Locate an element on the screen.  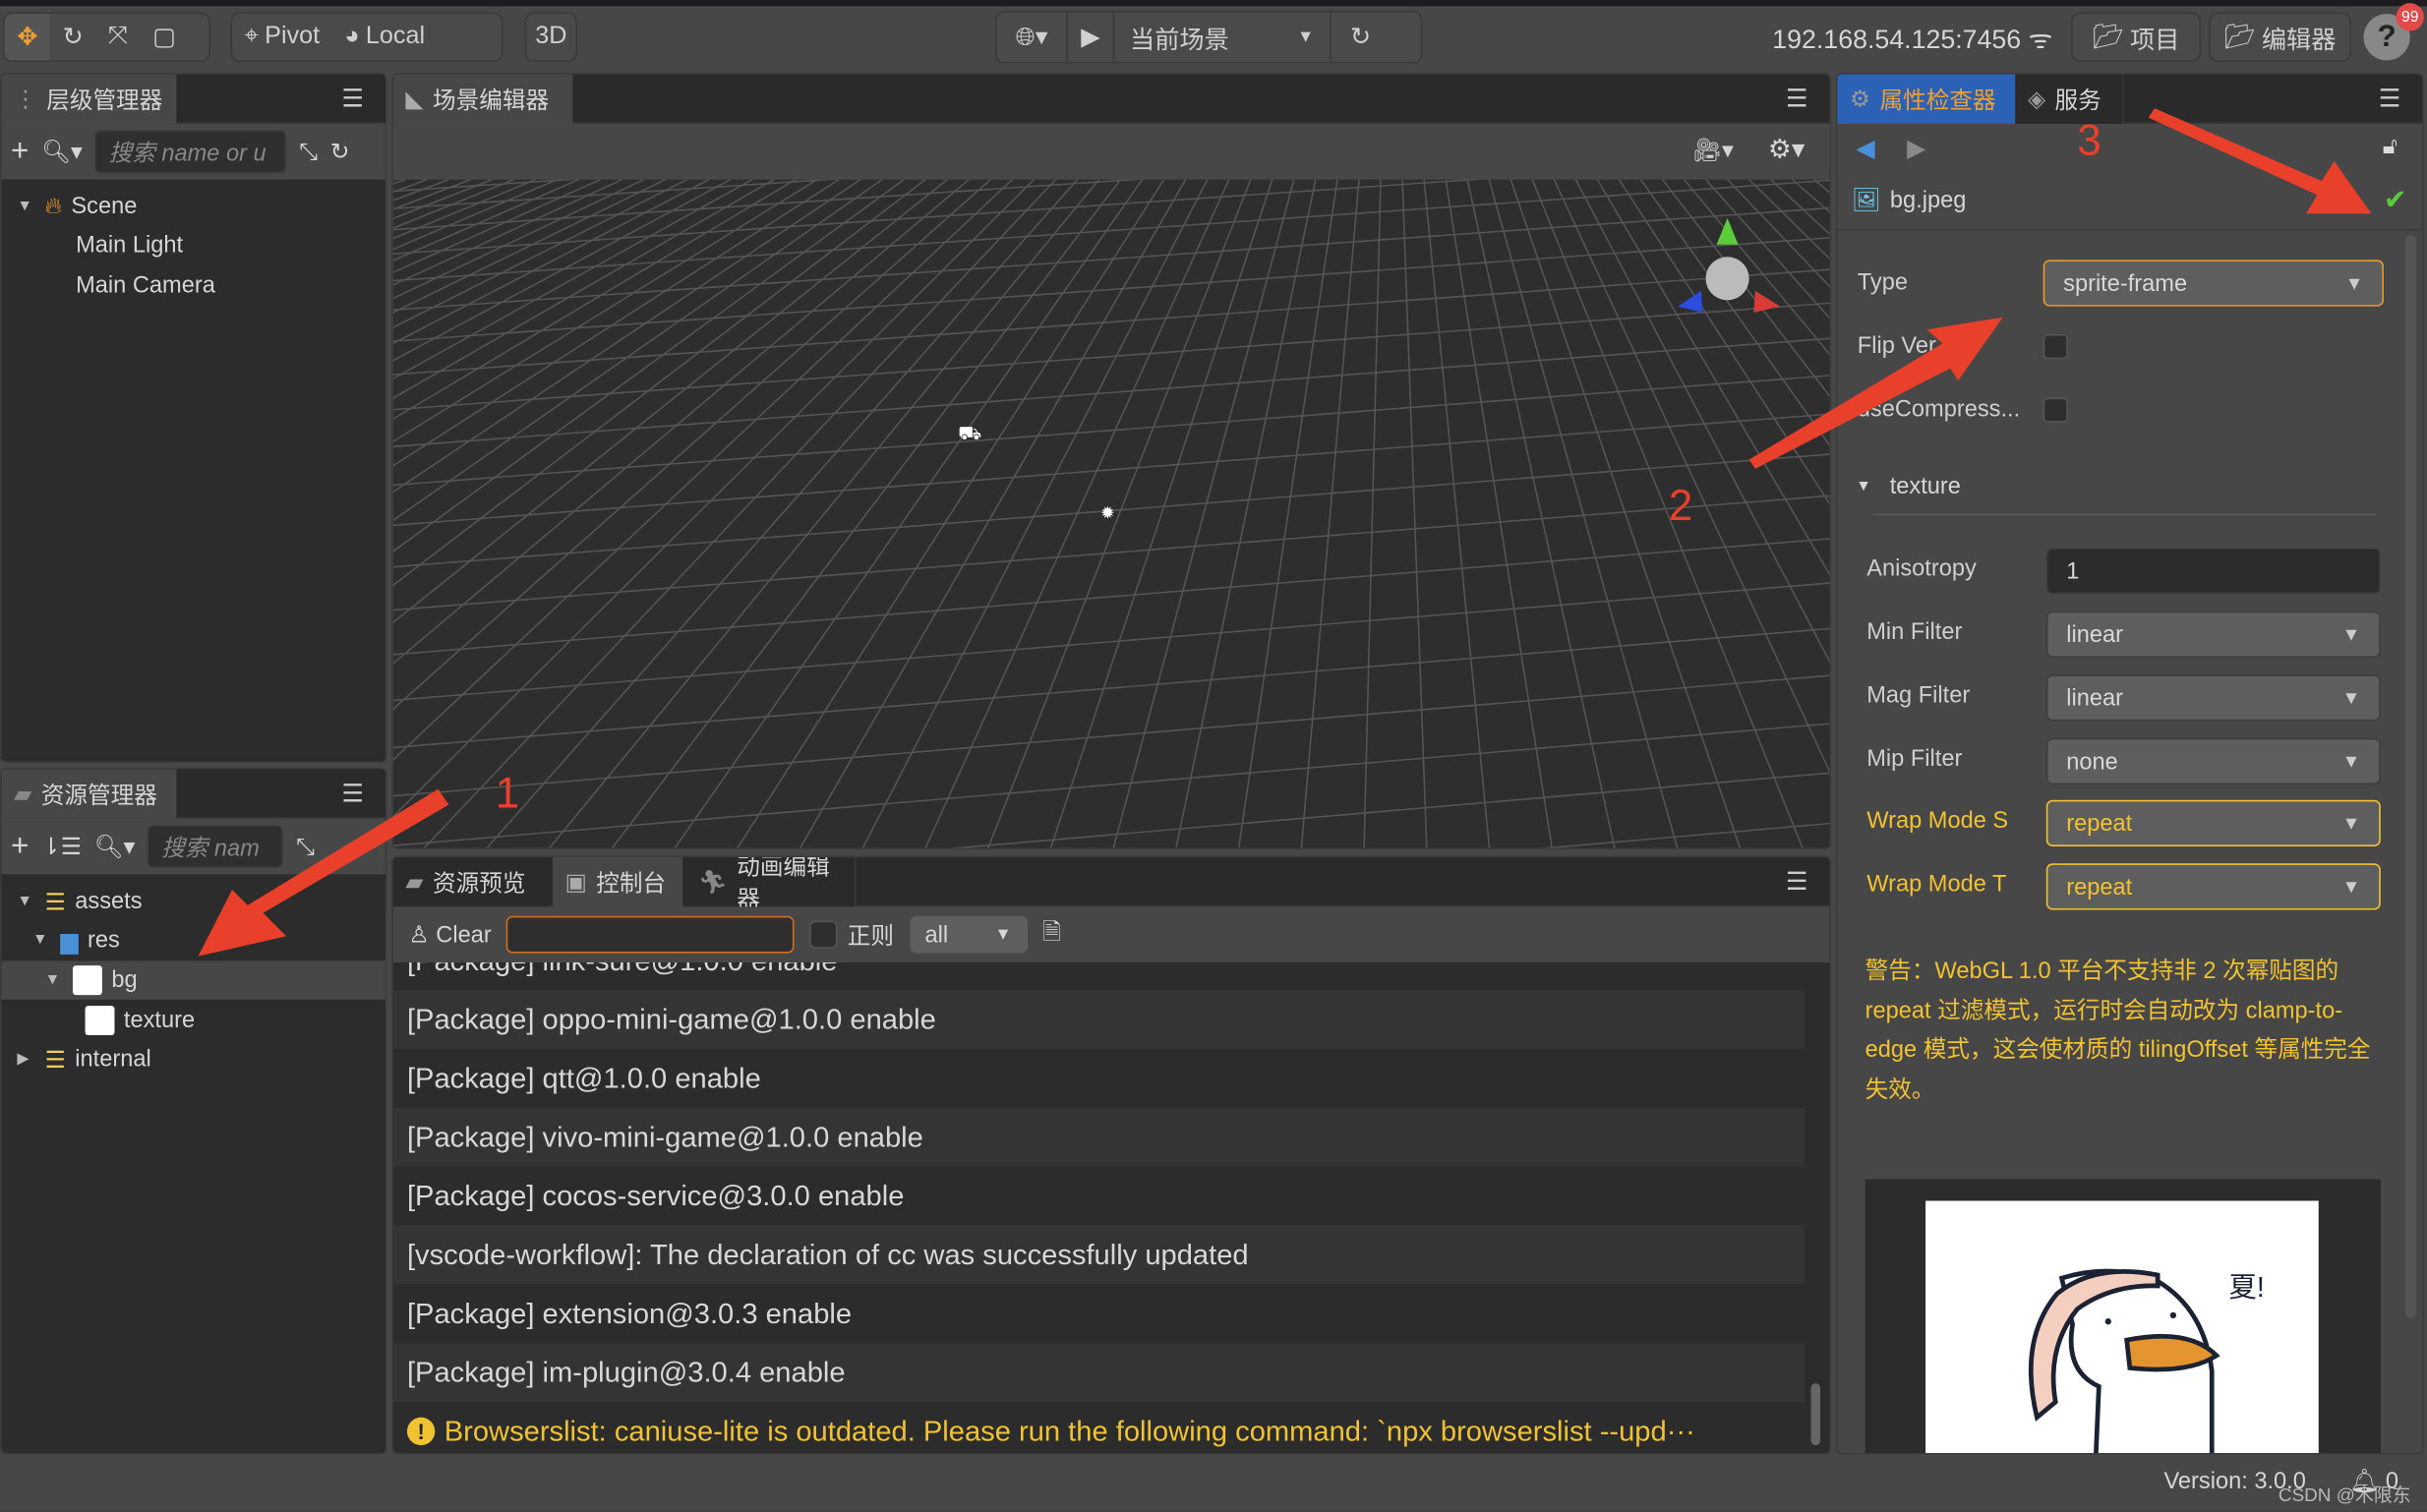
apply-checkmark-icon: ✔ is located at coordinates (2395, 200).